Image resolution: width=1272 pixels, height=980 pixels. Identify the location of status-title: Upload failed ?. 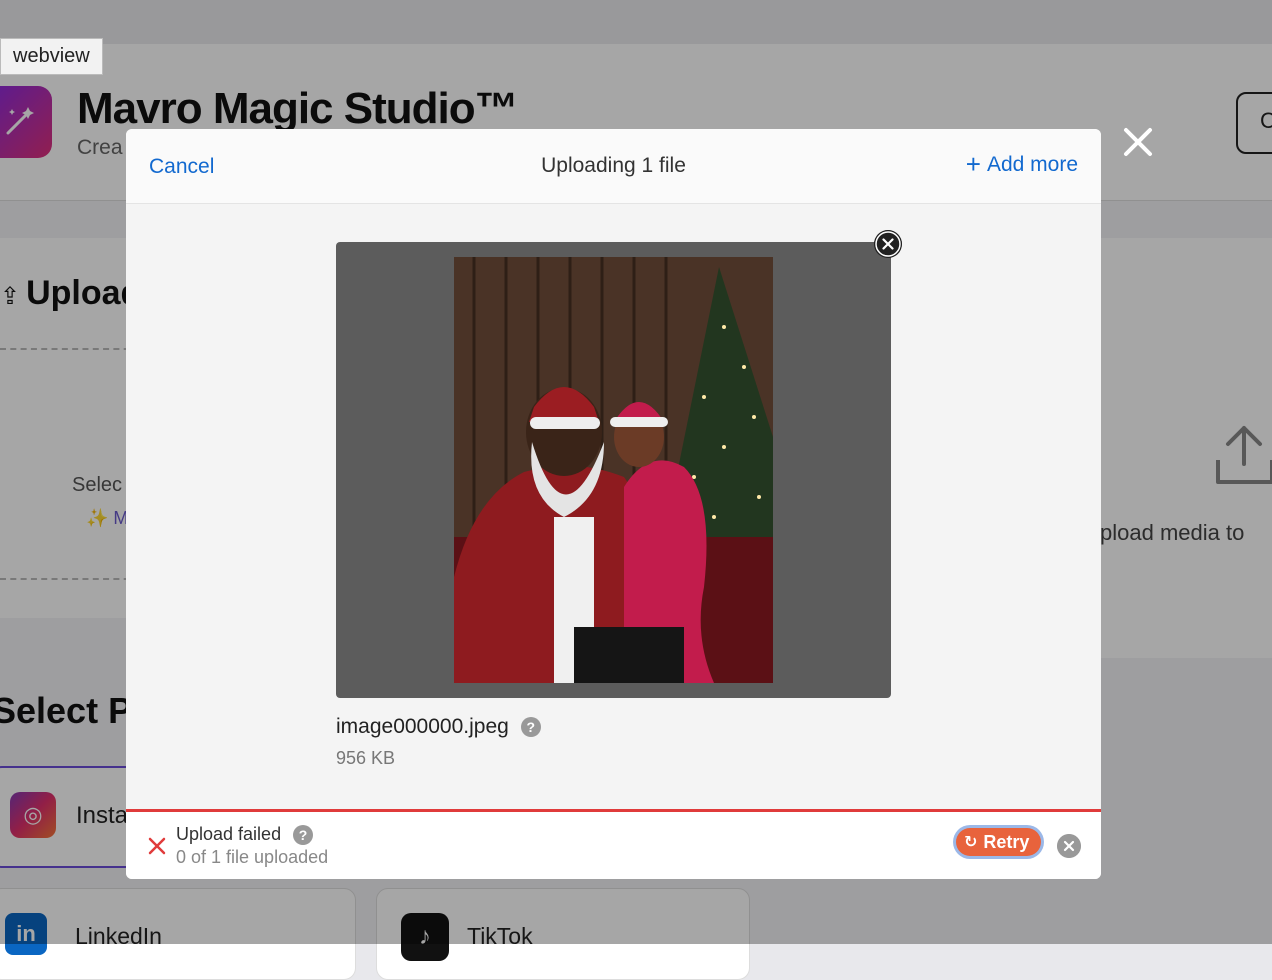
(245, 834).